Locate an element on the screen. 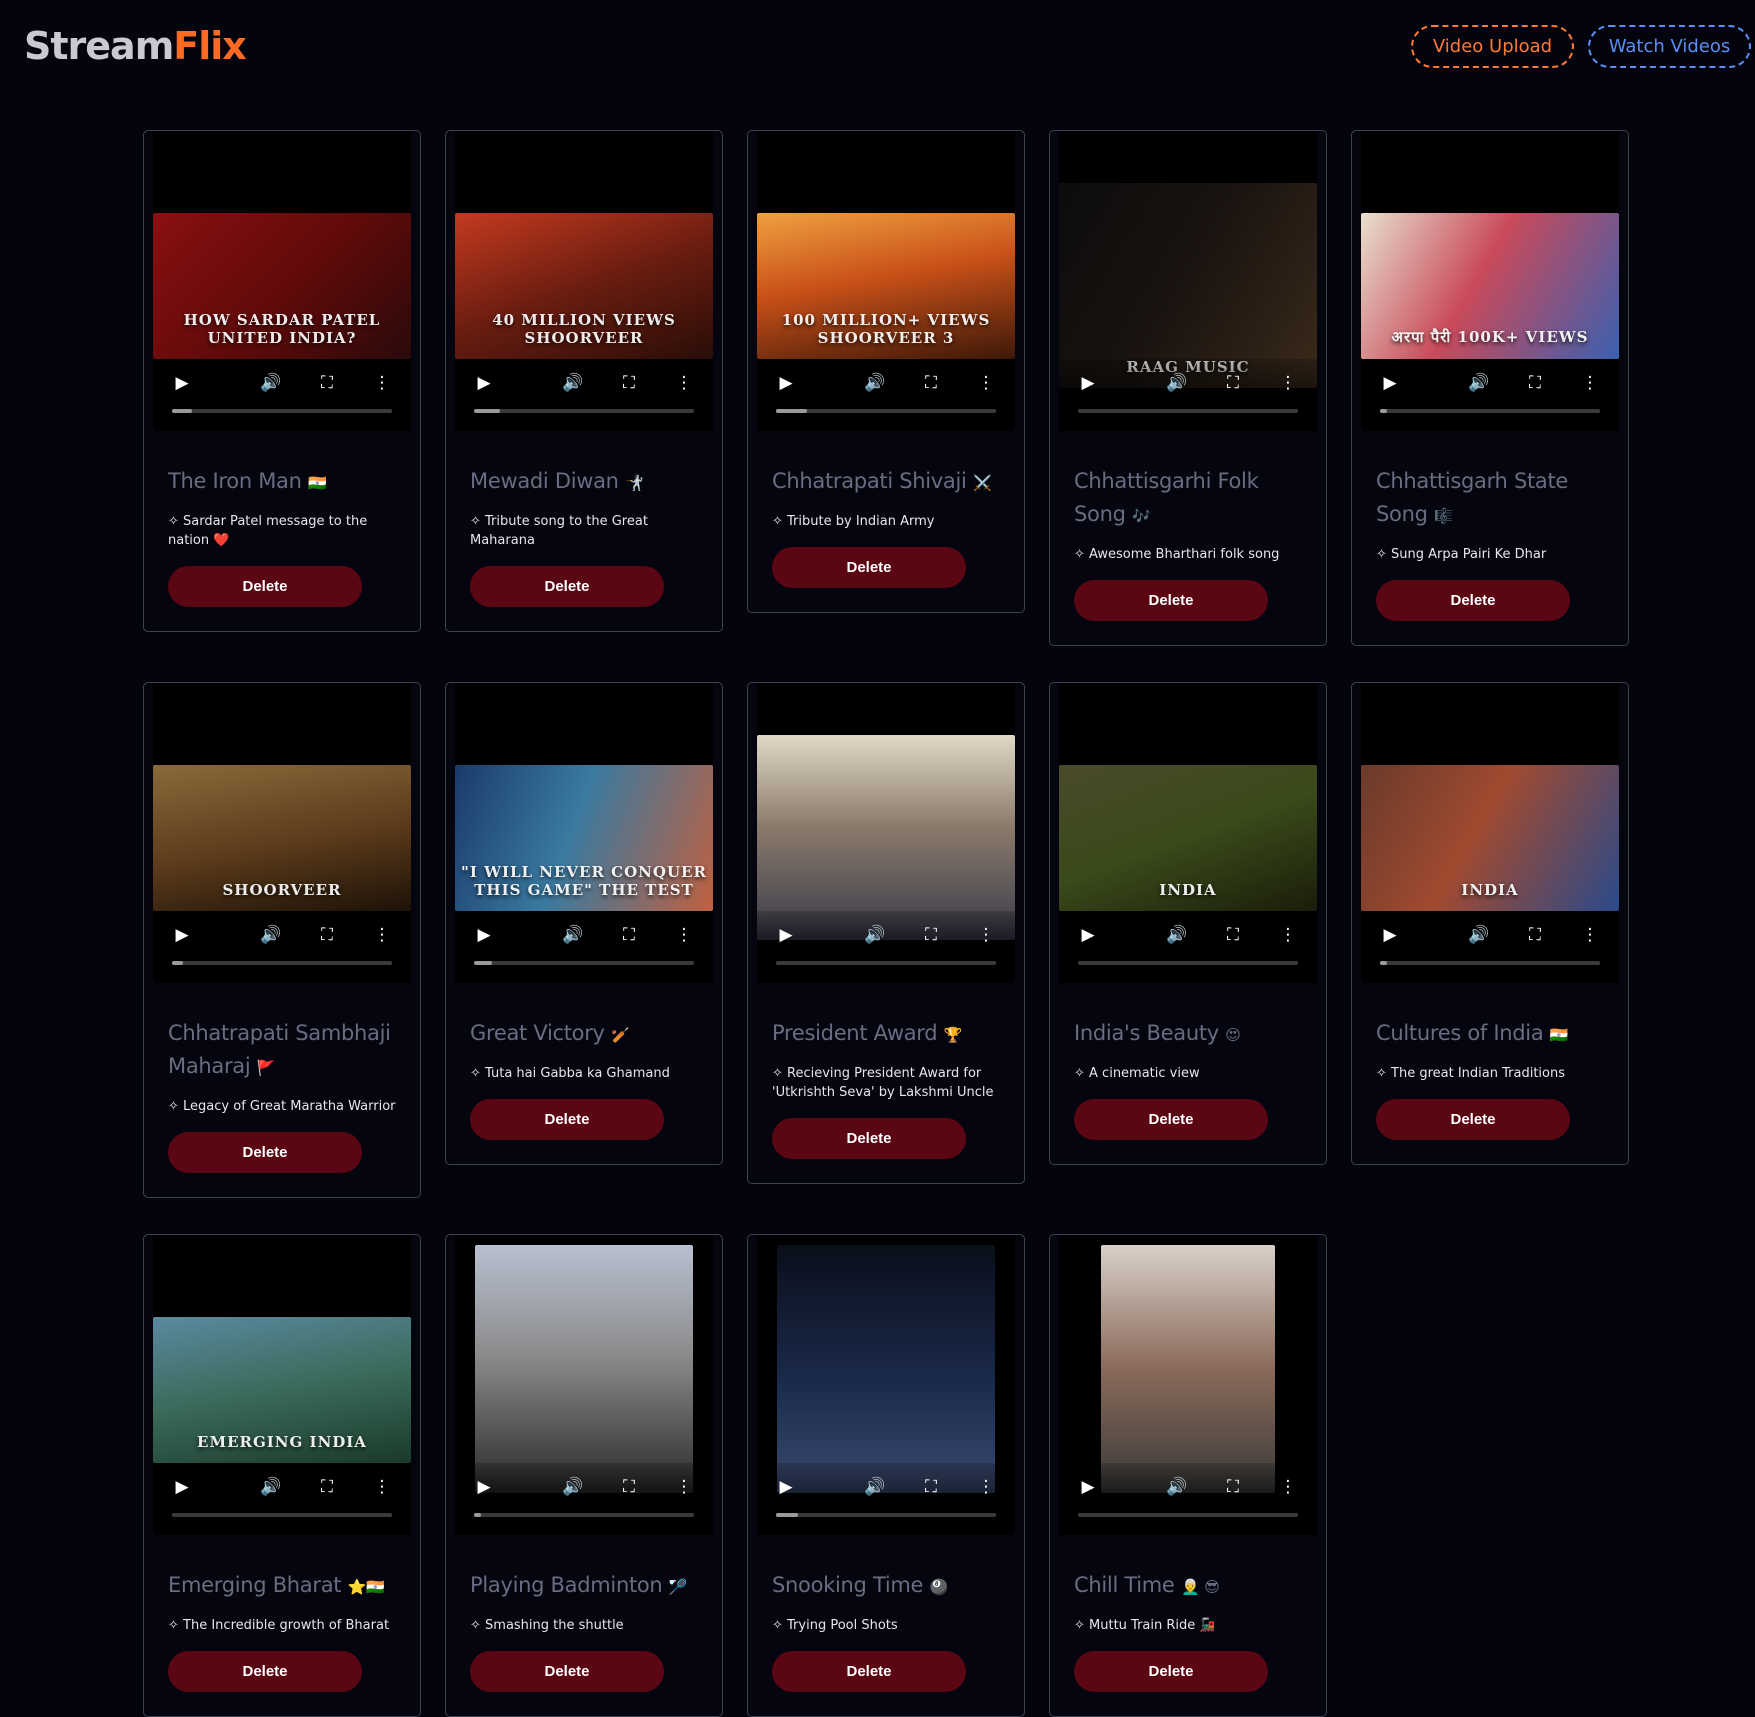 The width and height of the screenshot is (1755, 1717). video-thumbnail: RAAG MUSIC is located at coordinates (1188, 285).